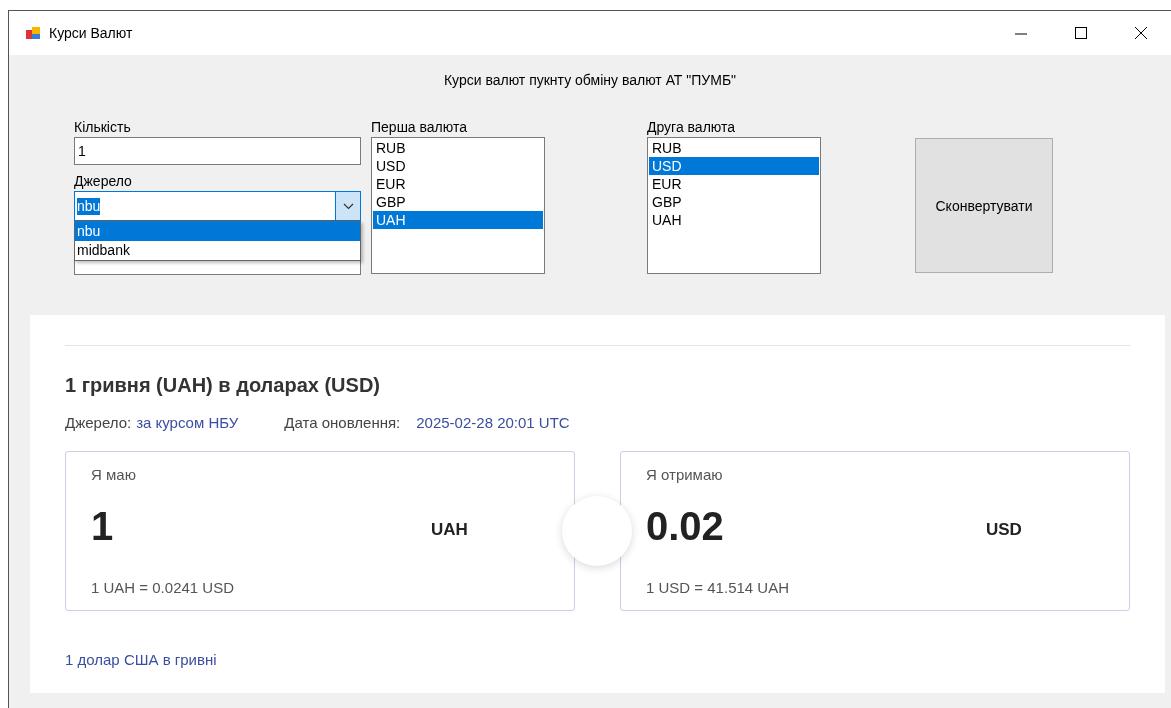  I want to click on source-label: Джерело:, so click(98, 422).